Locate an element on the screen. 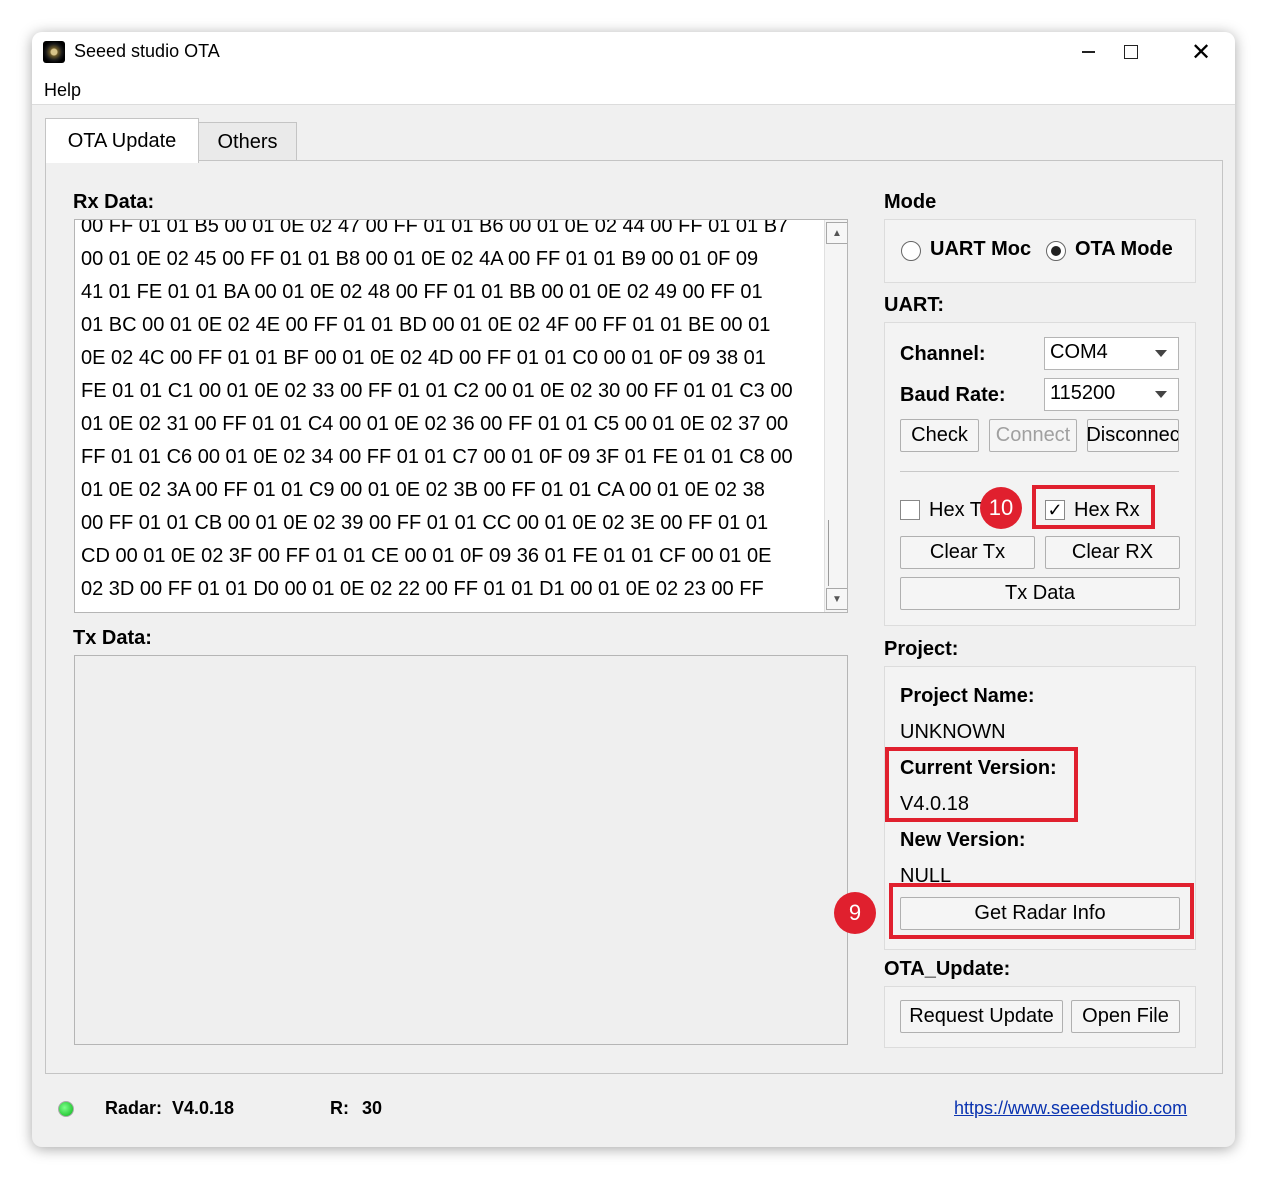 The width and height of the screenshot is (1267, 1179). rx-scrollbar: ▲ ▼ is located at coordinates (835, 416).